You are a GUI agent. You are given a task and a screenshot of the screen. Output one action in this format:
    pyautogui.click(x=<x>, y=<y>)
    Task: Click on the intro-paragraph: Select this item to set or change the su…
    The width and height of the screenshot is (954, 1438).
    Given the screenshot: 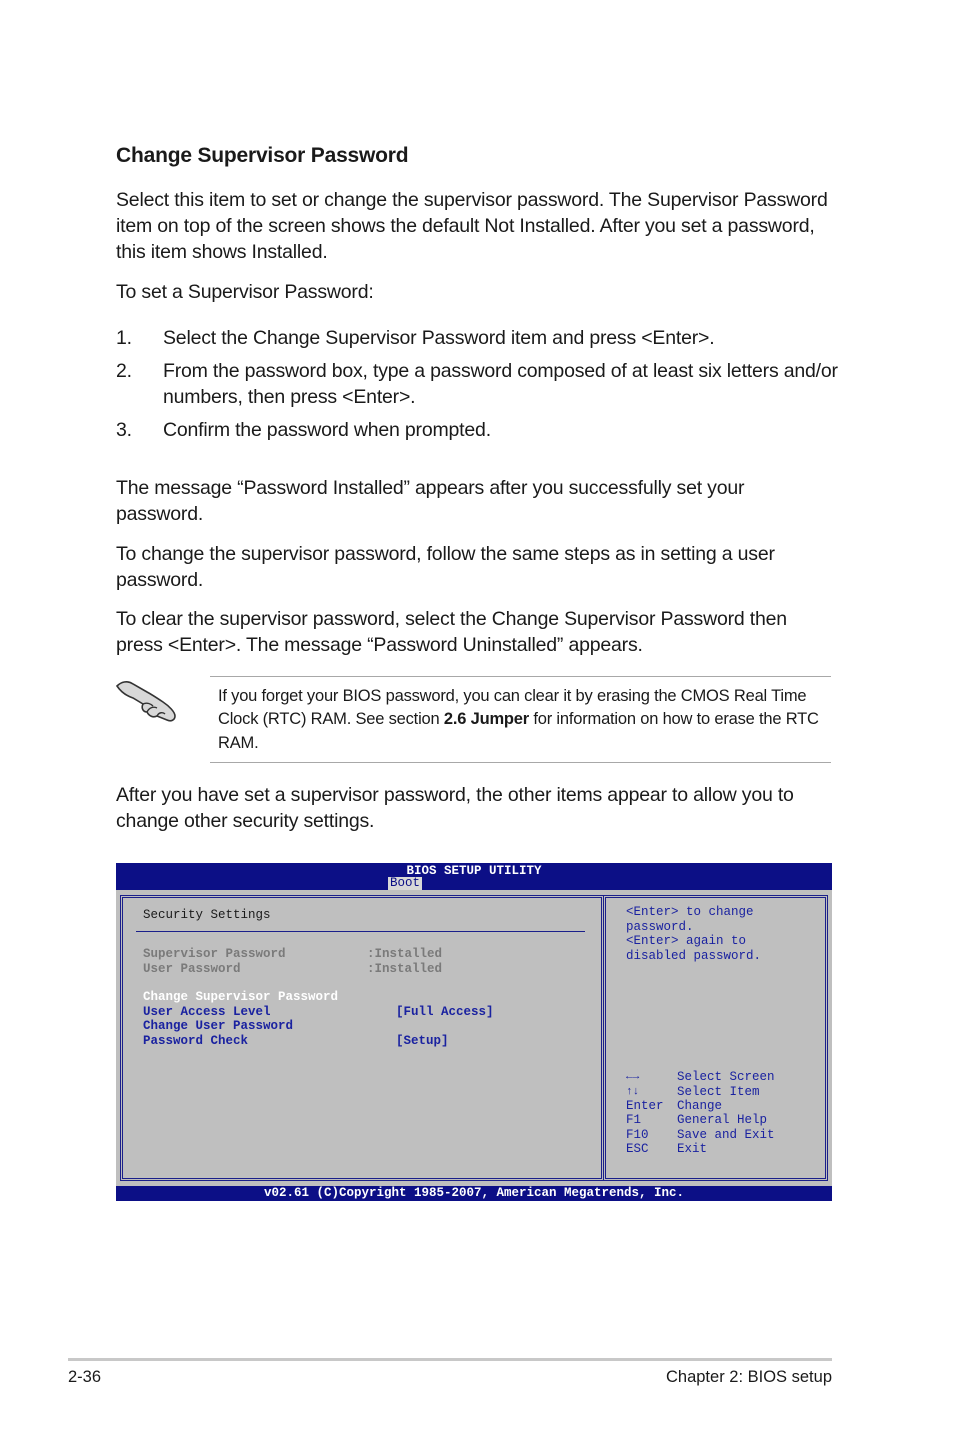 What is the action you would take?
    pyautogui.click(x=472, y=226)
    